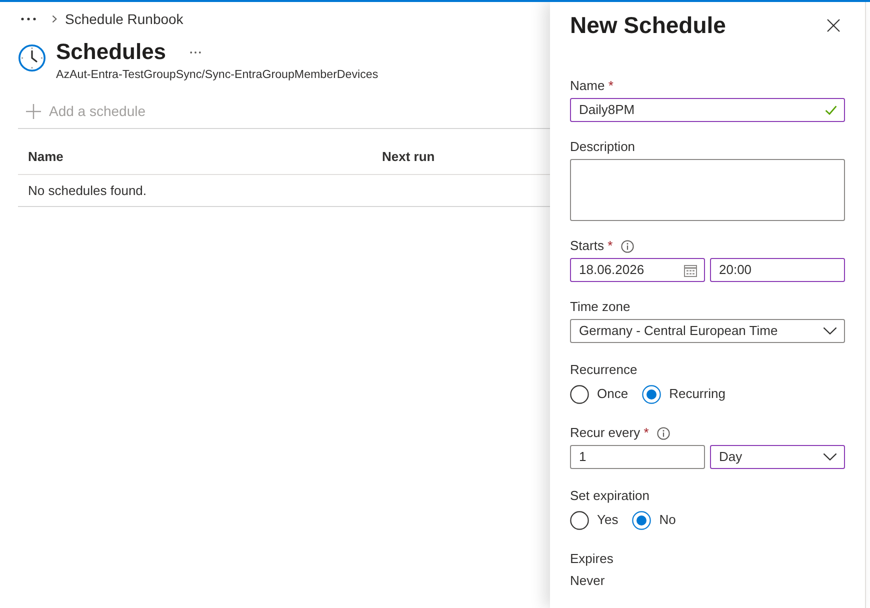  Describe the element at coordinates (777, 270) in the screenshot. I see `time-field: 20:00` at that location.